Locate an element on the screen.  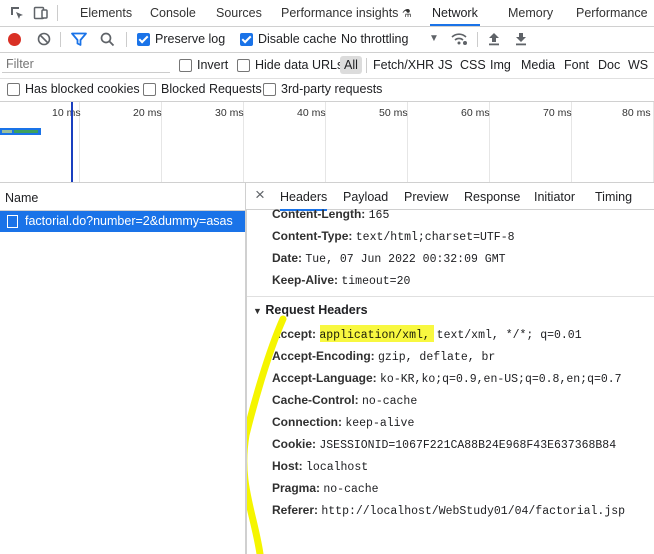
record-icon is located at coordinates (14, 39).